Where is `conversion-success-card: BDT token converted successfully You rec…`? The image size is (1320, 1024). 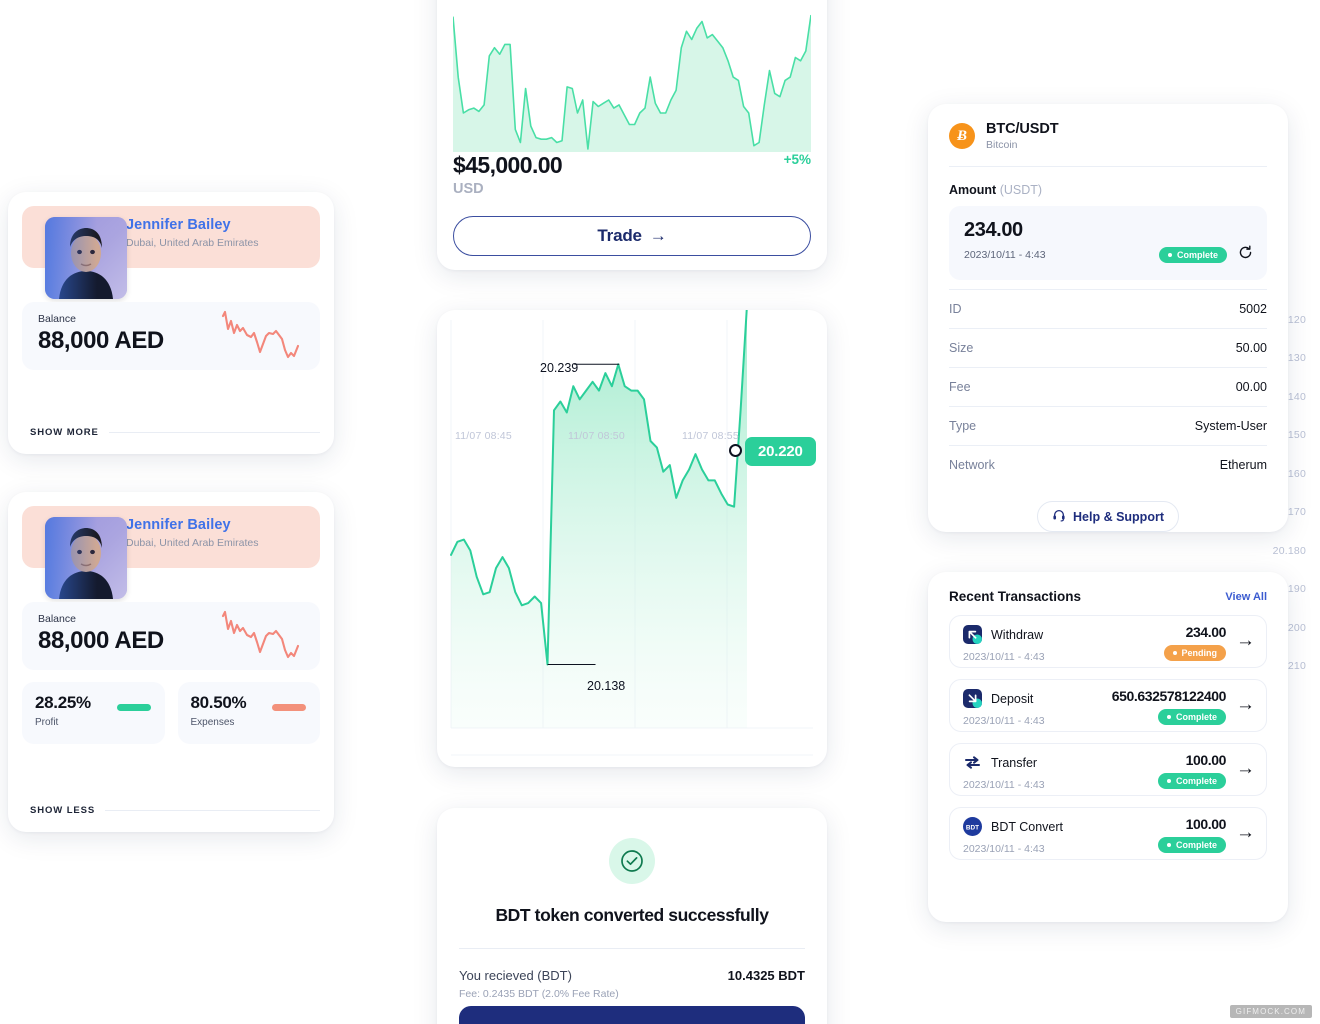
conversion-success-card: BDT token converted successfully You rec… is located at coordinates (632, 916).